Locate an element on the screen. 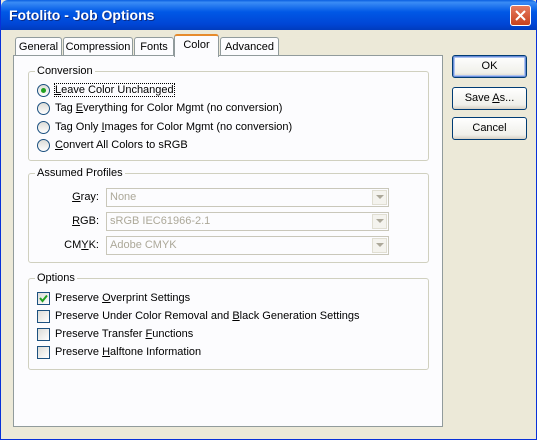 The width and height of the screenshot is (537, 440). radio-selected-dot is located at coordinates (43, 90).